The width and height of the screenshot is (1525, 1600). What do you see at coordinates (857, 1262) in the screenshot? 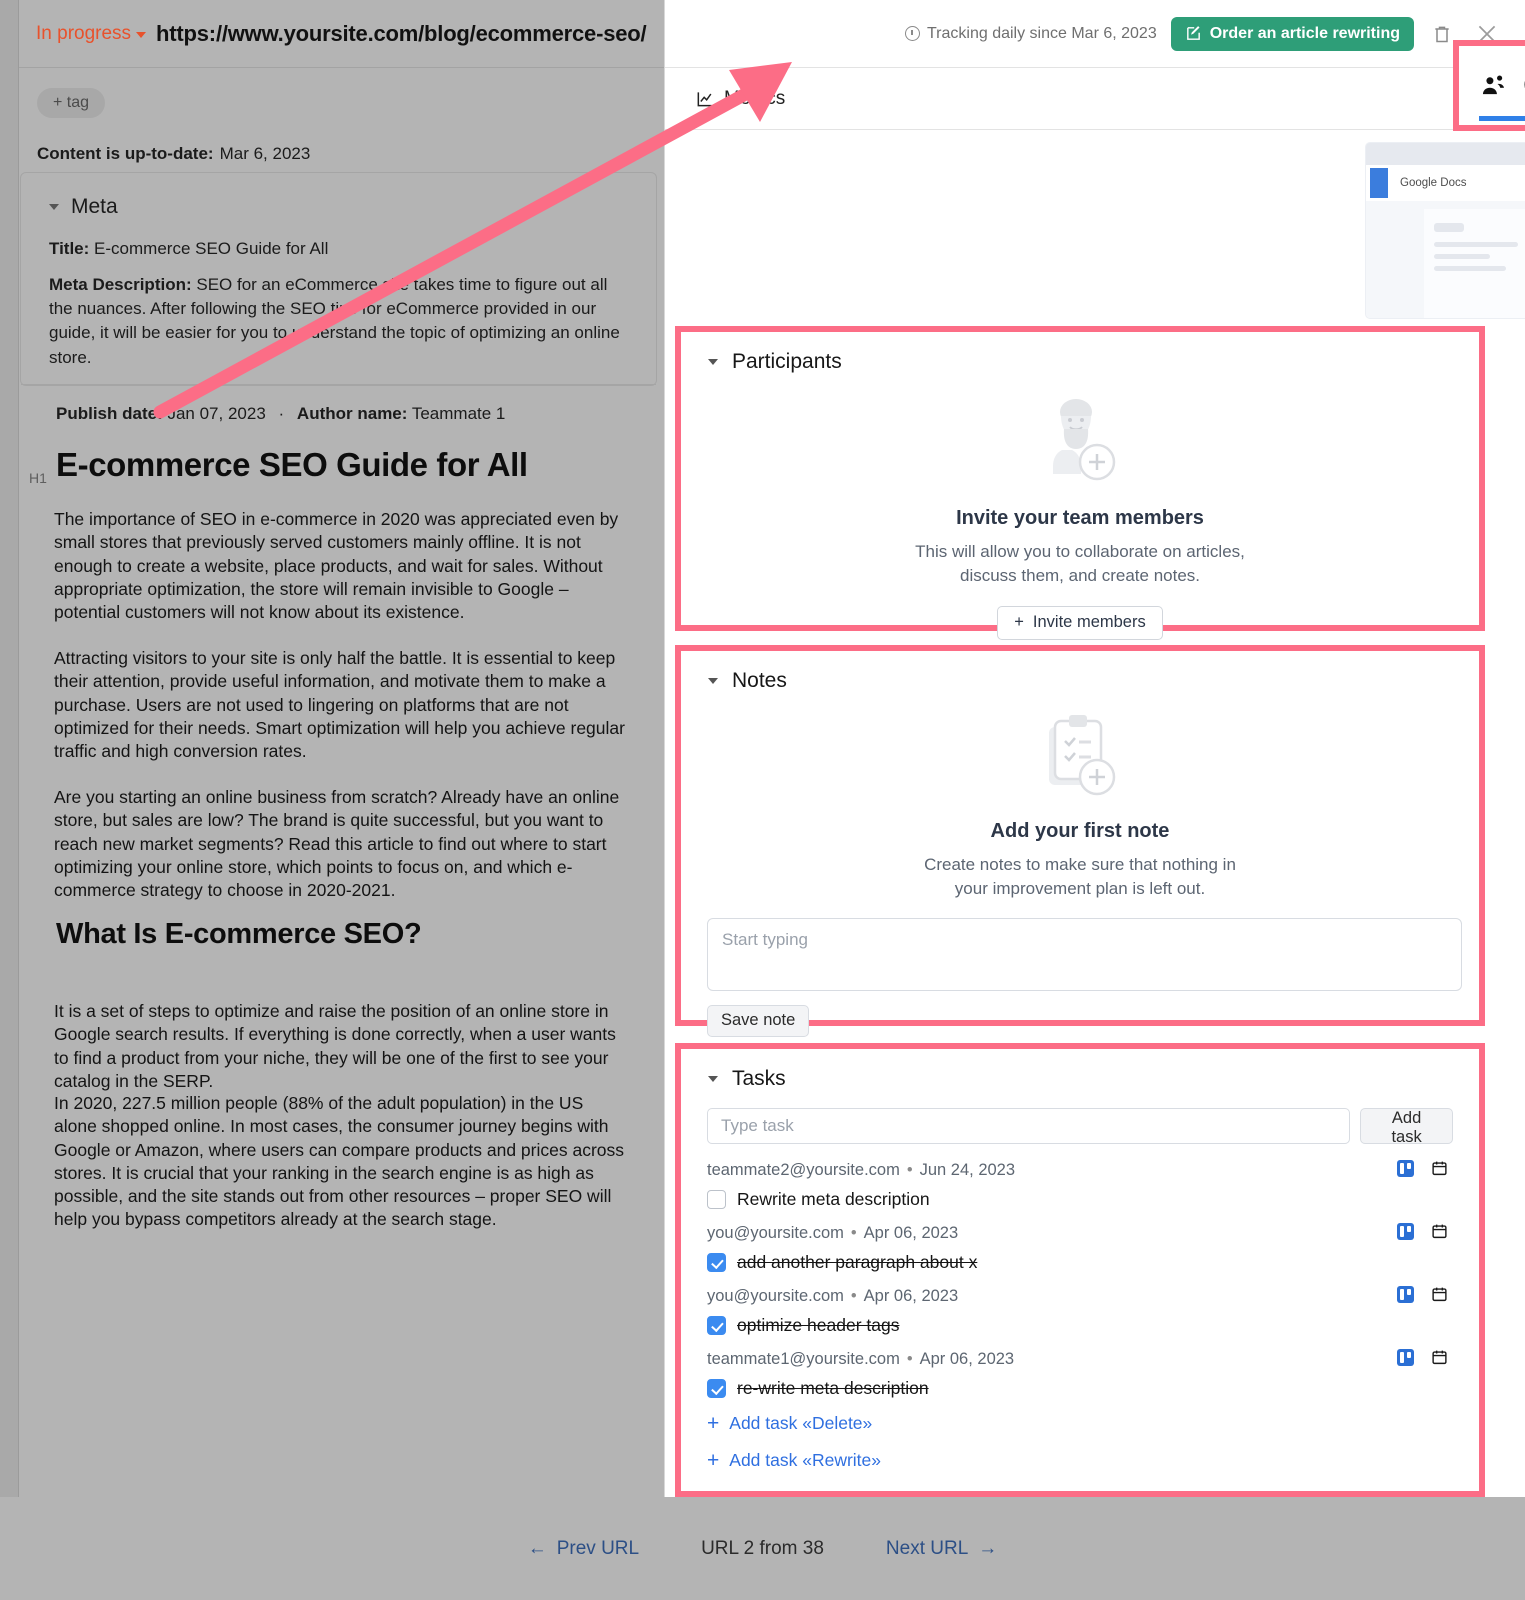
I see `task-label: add another paragraph about x` at bounding box center [857, 1262].